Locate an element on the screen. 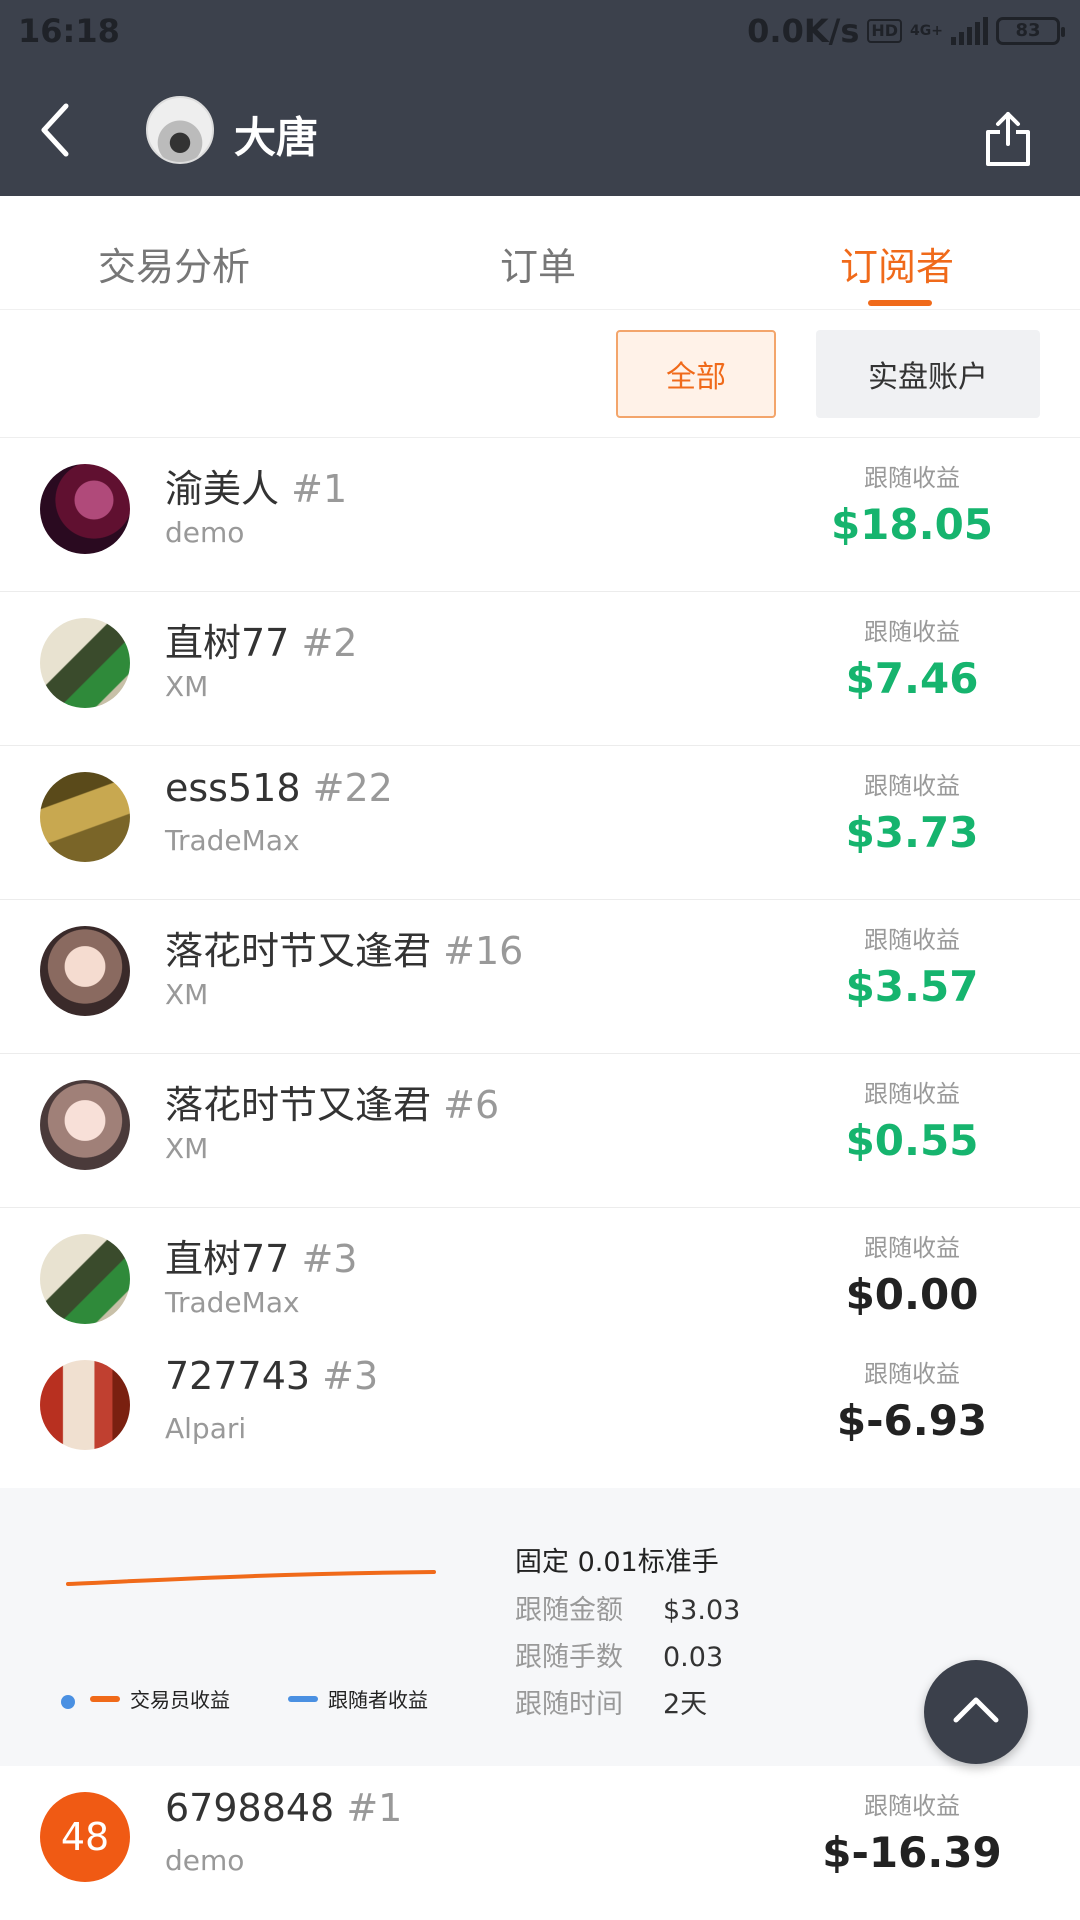 The width and height of the screenshot is (1080, 1920). filter-real-account-button: 实盘账户 is located at coordinates (928, 374).